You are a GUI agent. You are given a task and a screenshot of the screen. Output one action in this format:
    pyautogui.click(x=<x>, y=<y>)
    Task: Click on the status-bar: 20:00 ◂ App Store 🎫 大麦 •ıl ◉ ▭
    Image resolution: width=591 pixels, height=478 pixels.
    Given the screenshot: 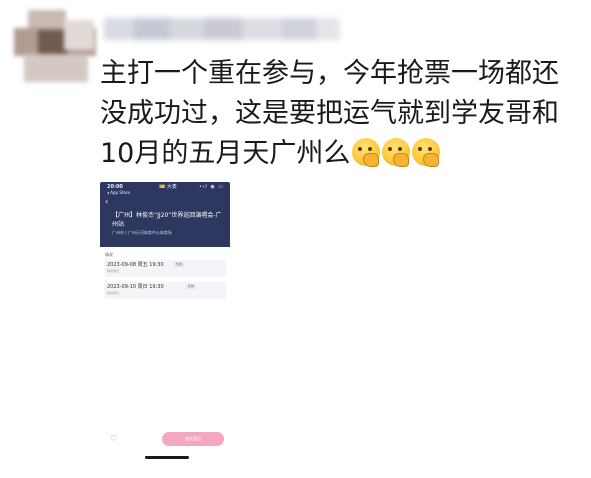 What is the action you would take?
    pyautogui.click(x=165, y=190)
    